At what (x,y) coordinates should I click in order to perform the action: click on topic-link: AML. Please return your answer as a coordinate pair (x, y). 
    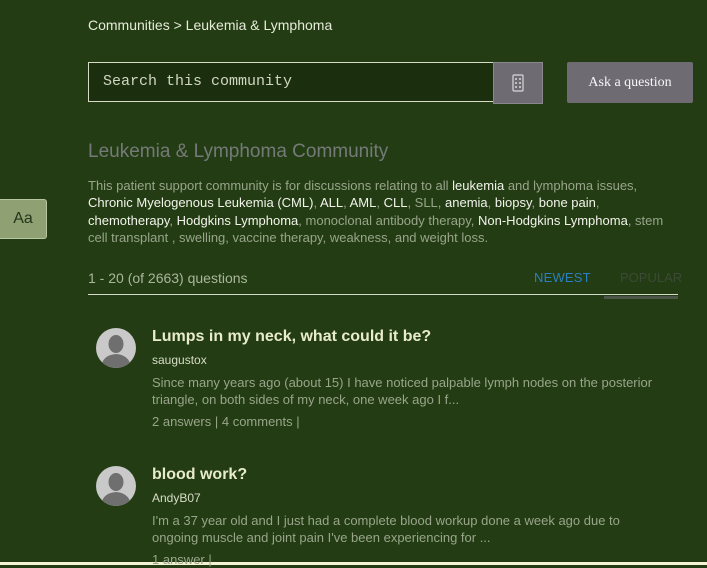
    Looking at the image, I should click on (363, 202).